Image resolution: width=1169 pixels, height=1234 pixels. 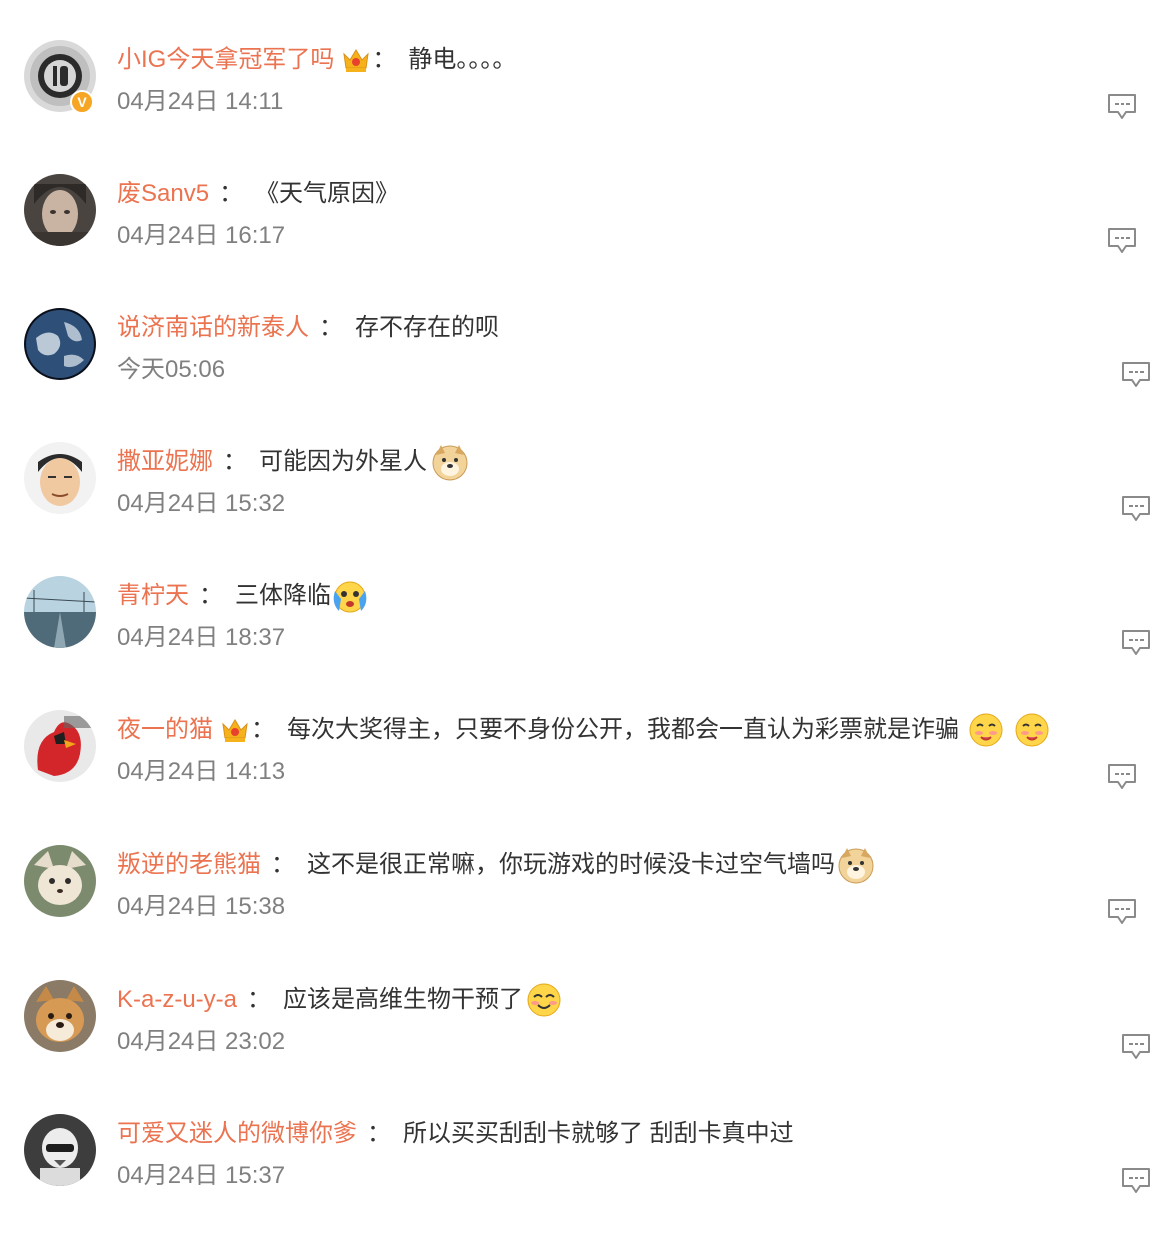 What do you see at coordinates (201, 906) in the screenshot?
I see `timestamp: 04月24日 15:38` at bounding box center [201, 906].